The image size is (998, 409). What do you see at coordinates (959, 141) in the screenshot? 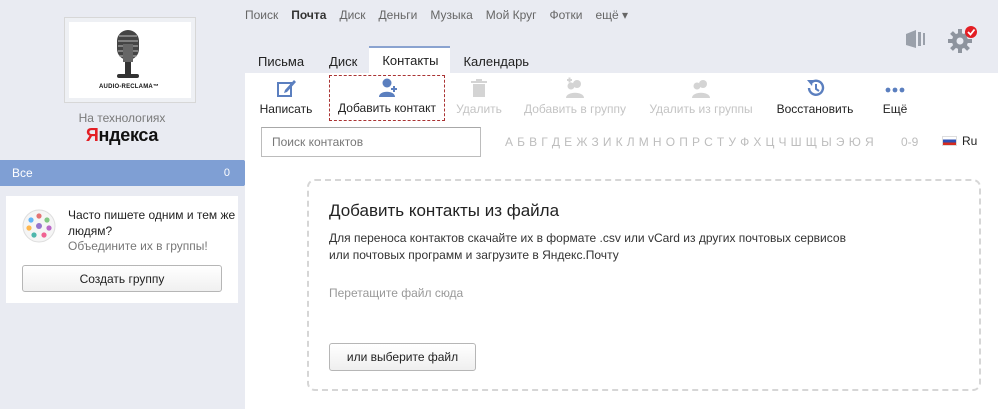
I see `language-switcher: Ru` at bounding box center [959, 141].